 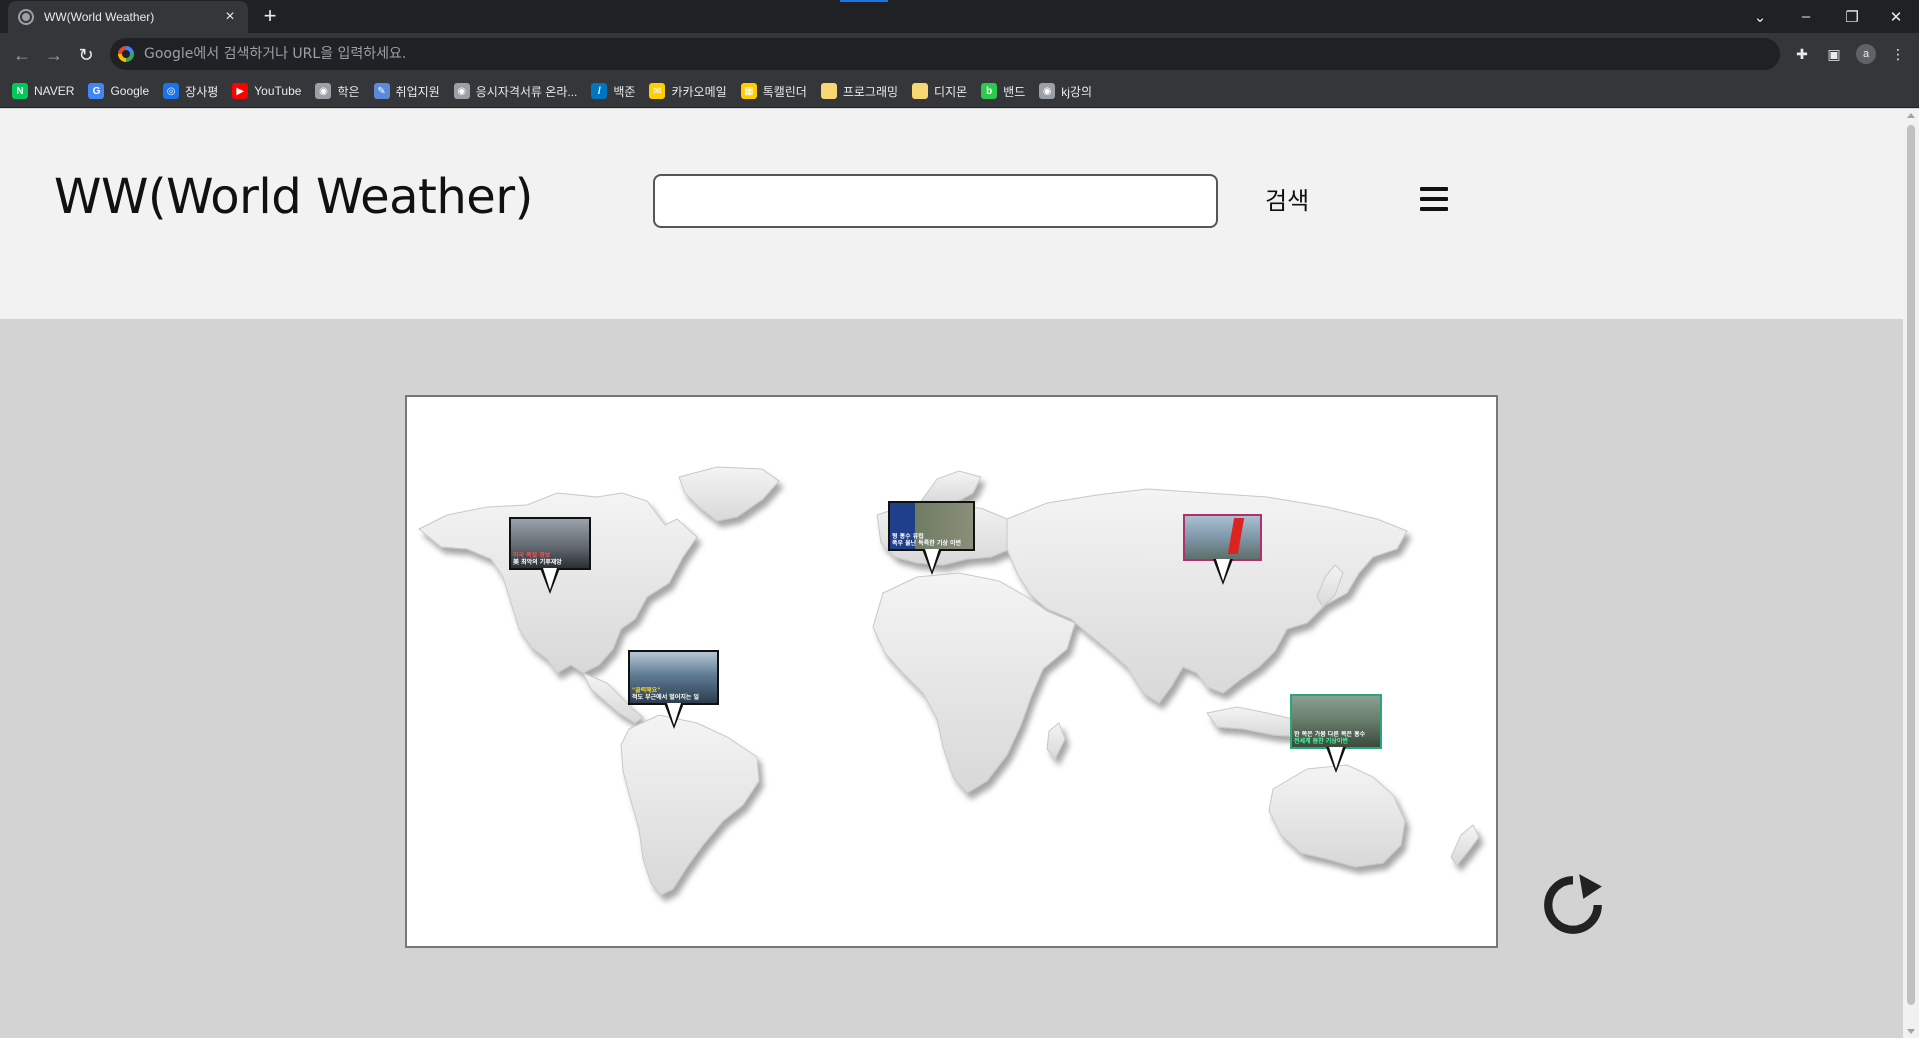 I want to click on more-menu-icon: ⋮, so click(x=1898, y=54).